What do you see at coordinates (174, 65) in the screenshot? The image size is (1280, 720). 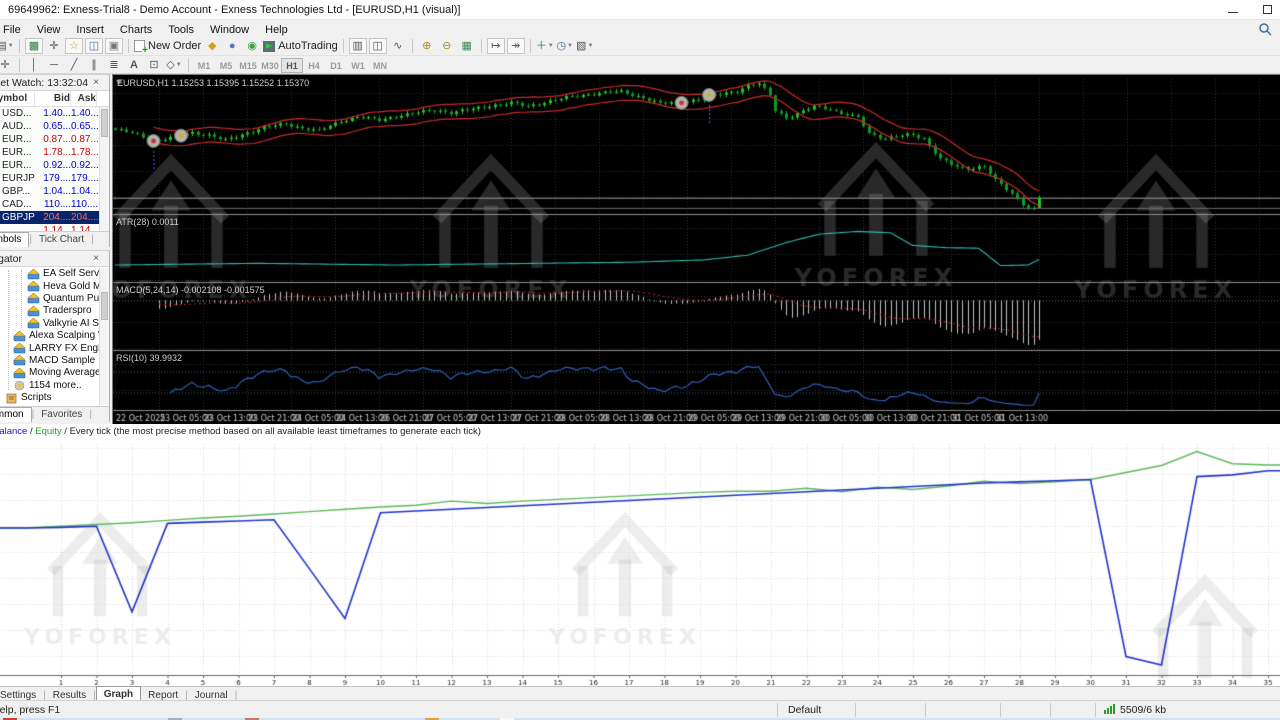 I see `shapes-button: ◇ ▼` at bounding box center [174, 65].